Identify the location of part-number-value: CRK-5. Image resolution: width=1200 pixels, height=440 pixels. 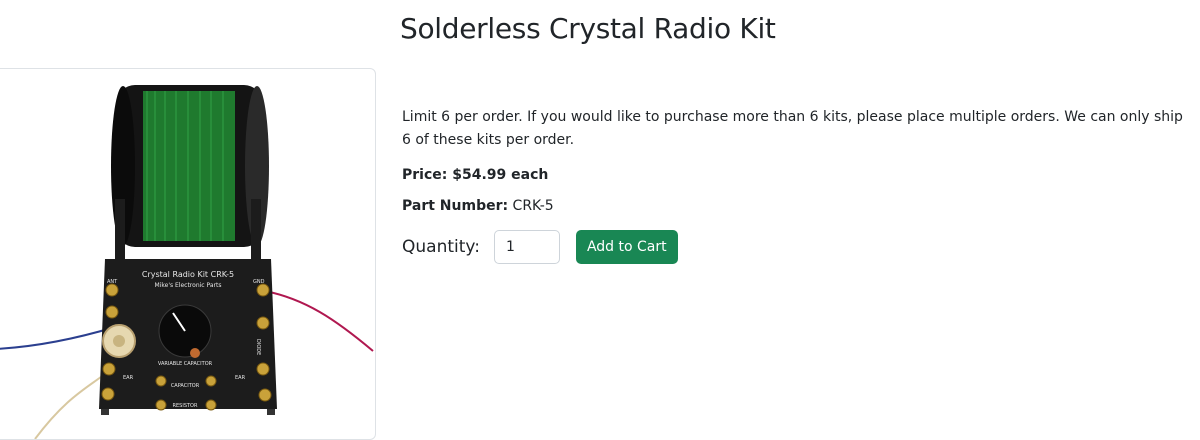
(531, 206).